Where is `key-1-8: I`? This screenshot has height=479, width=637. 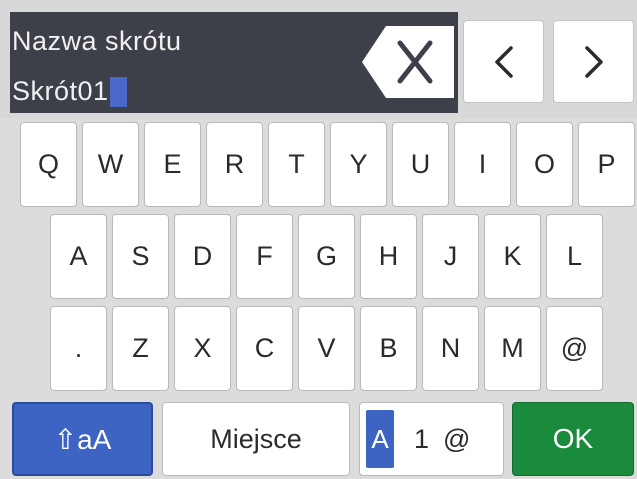
key-1-8: I is located at coordinates (482, 164).